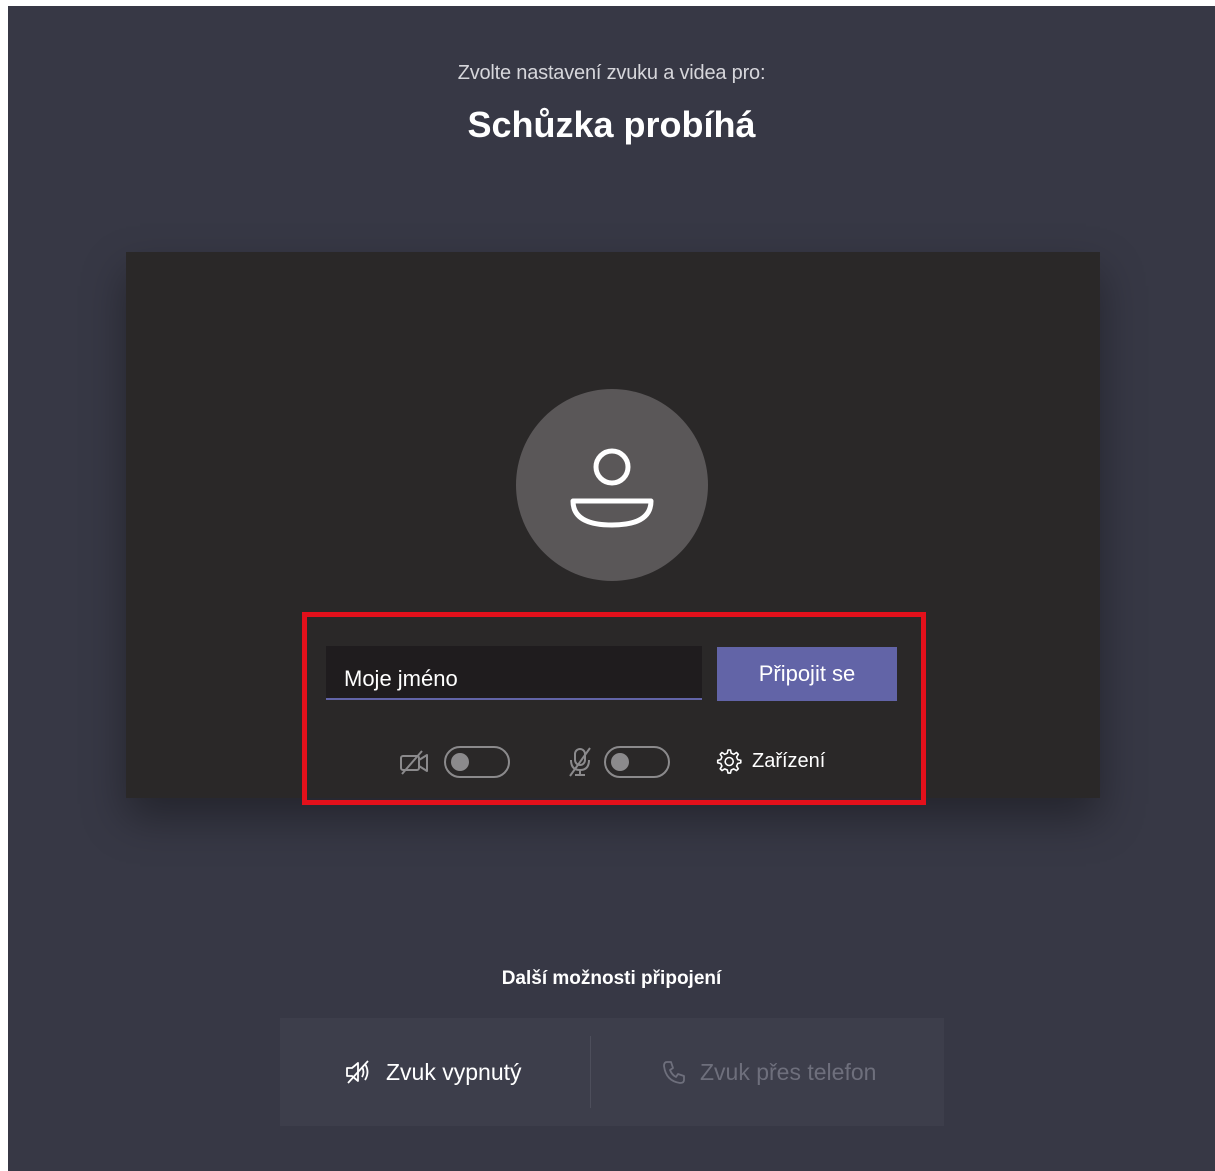  What do you see at coordinates (477, 762) in the screenshot?
I see `camera-toggle` at bounding box center [477, 762].